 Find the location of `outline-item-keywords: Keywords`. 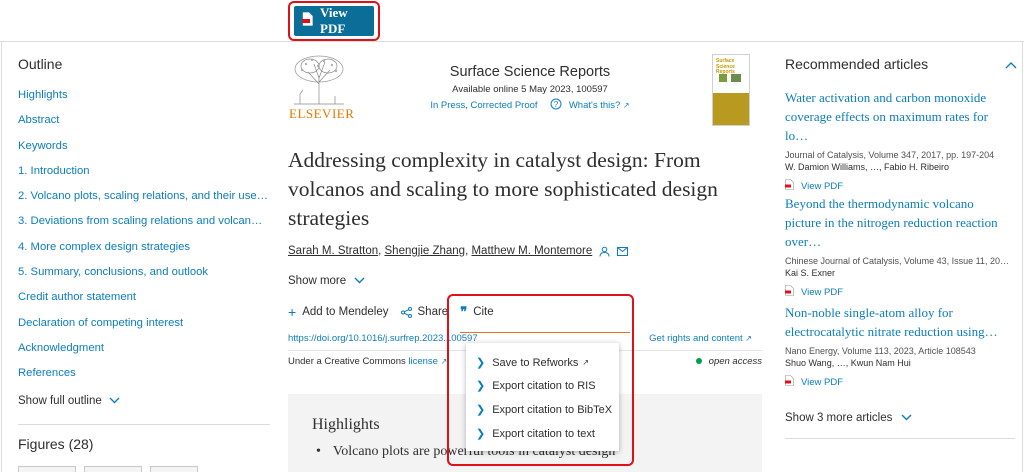

outline-item-keywords: Keywords is located at coordinates (143, 152).